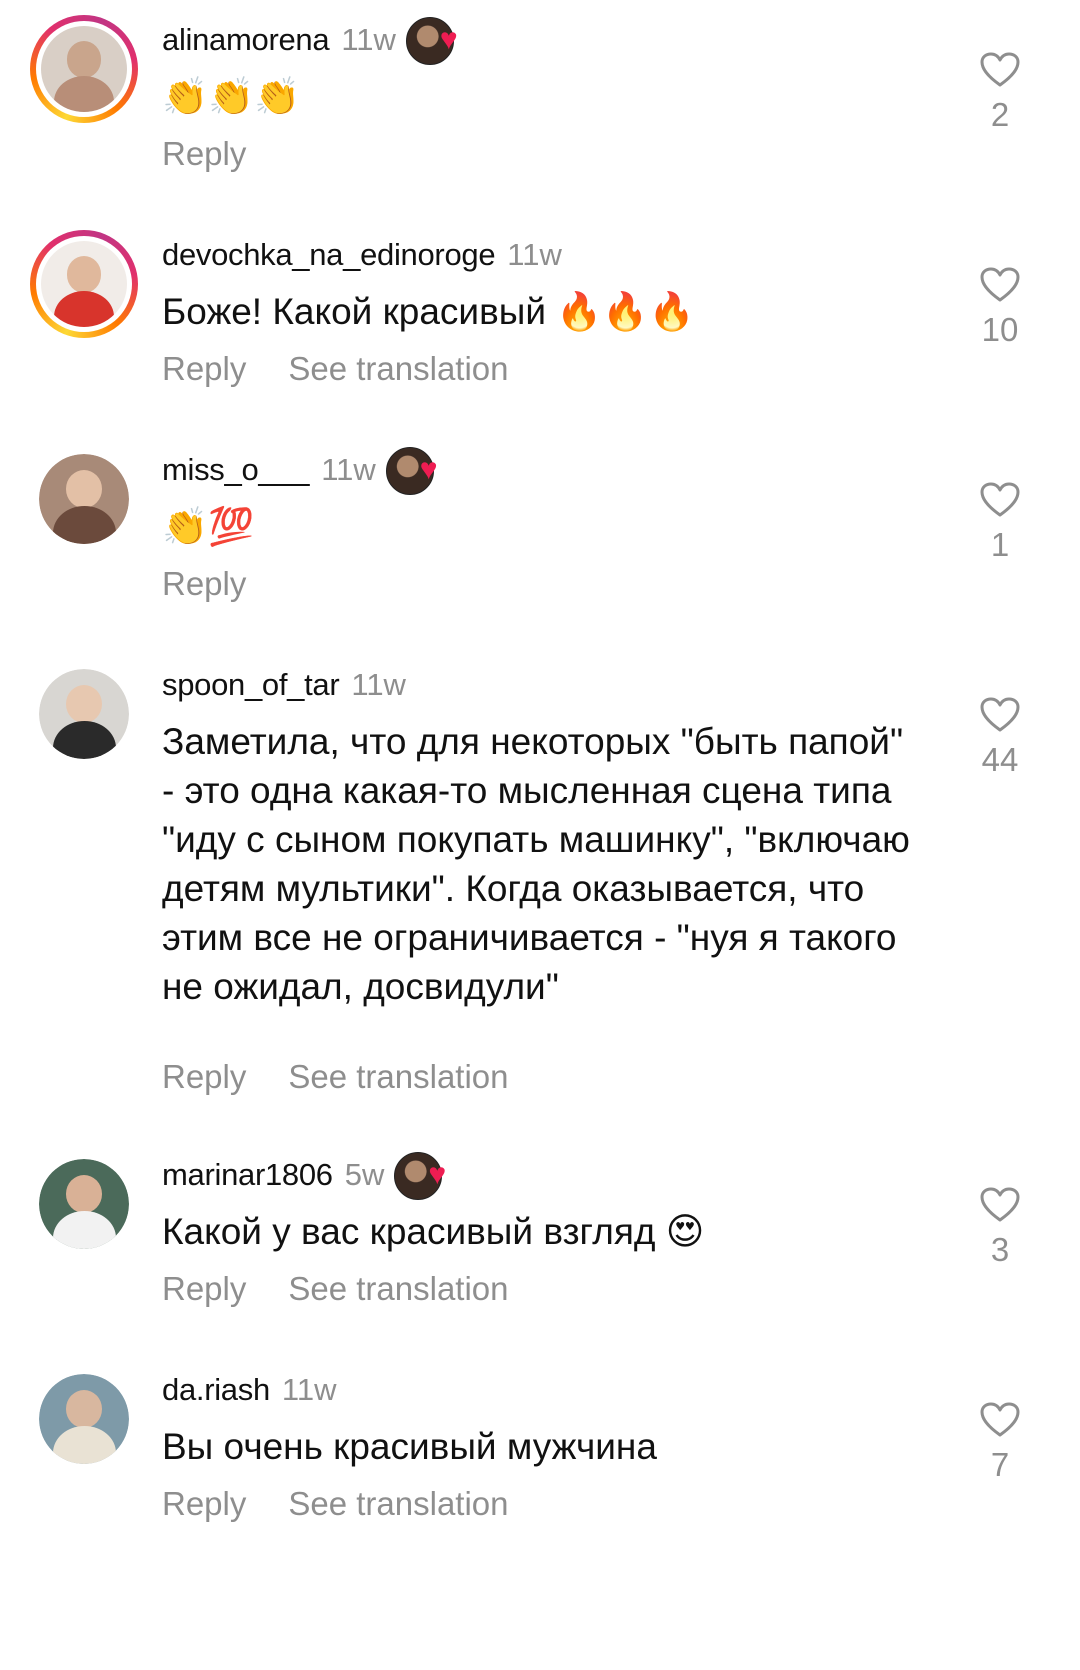  What do you see at coordinates (1000, 1464) in the screenshot?
I see `like-count: 7` at bounding box center [1000, 1464].